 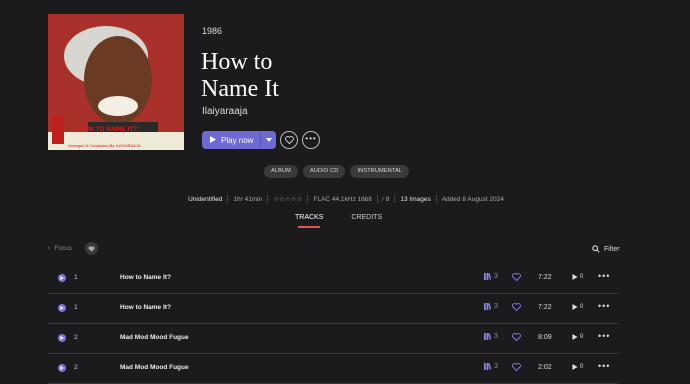 I want to click on tag-audio-cd: AUDIO CD, so click(x=324, y=171).